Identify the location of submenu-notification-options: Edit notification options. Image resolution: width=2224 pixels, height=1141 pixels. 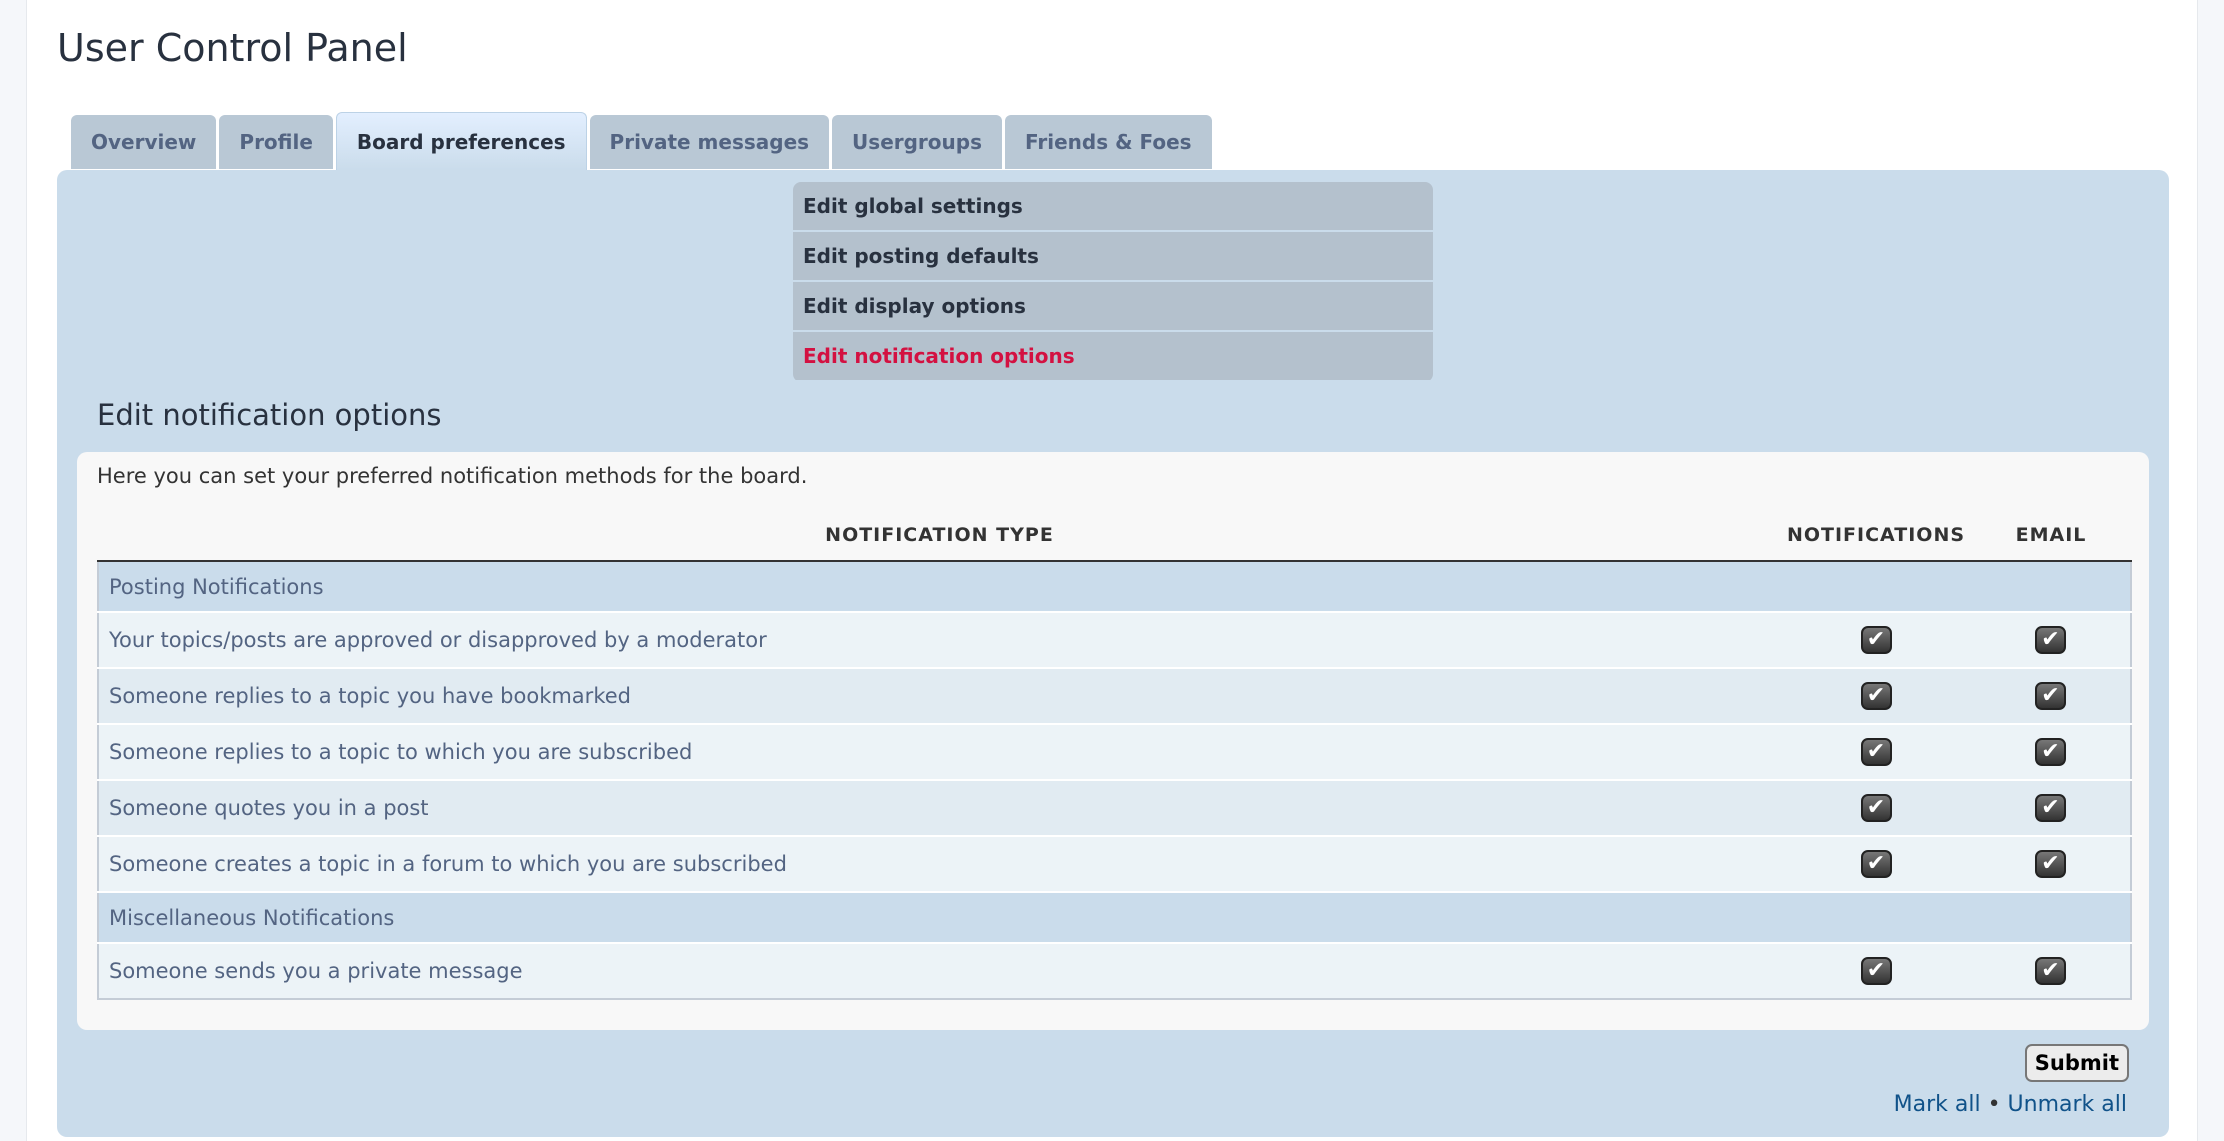
(1113, 356).